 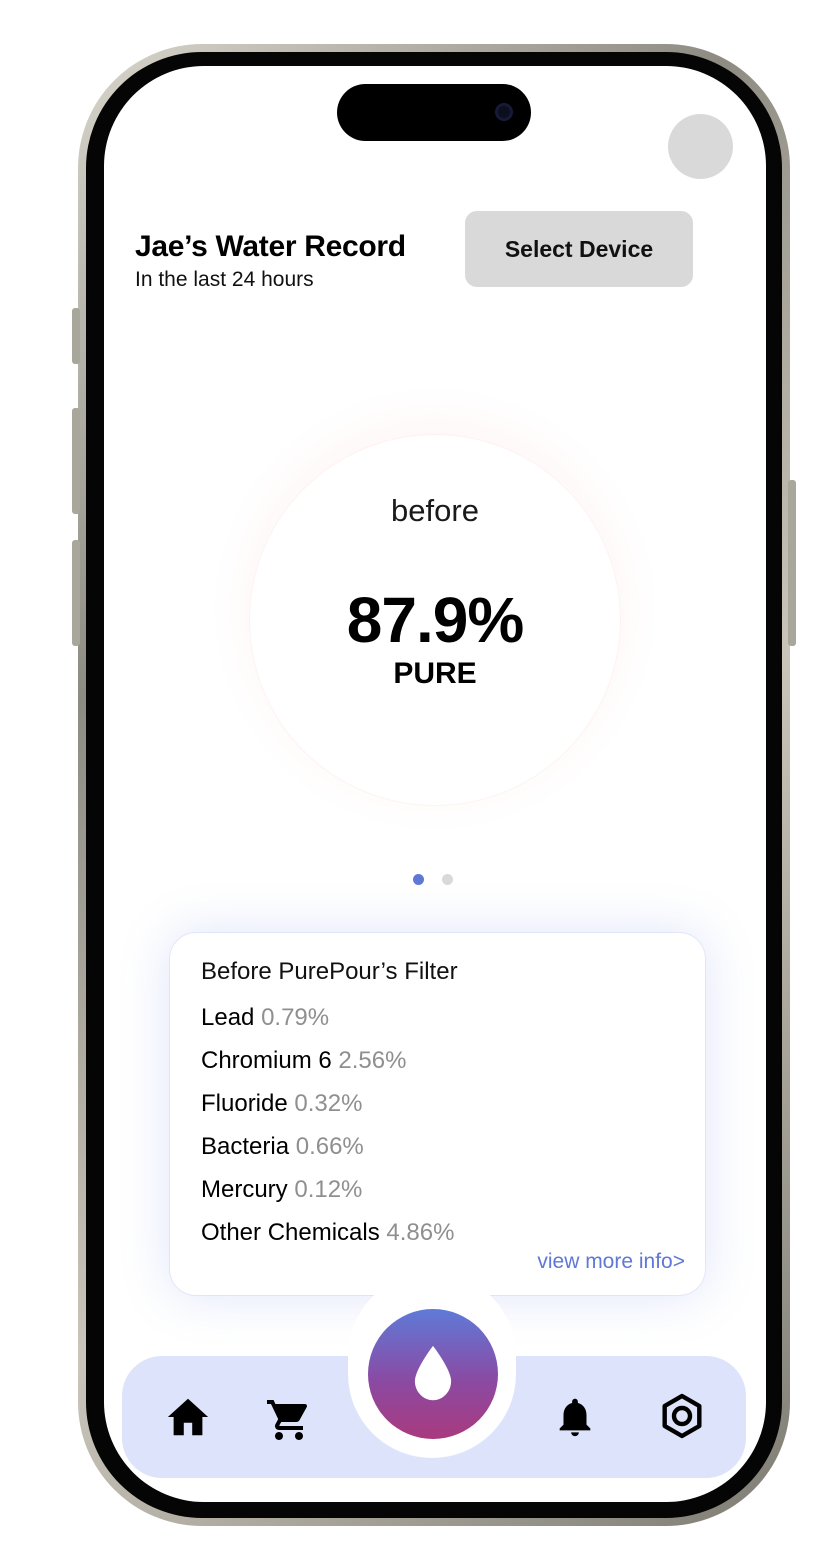 What do you see at coordinates (792, 563) in the screenshot?
I see `power-button` at bounding box center [792, 563].